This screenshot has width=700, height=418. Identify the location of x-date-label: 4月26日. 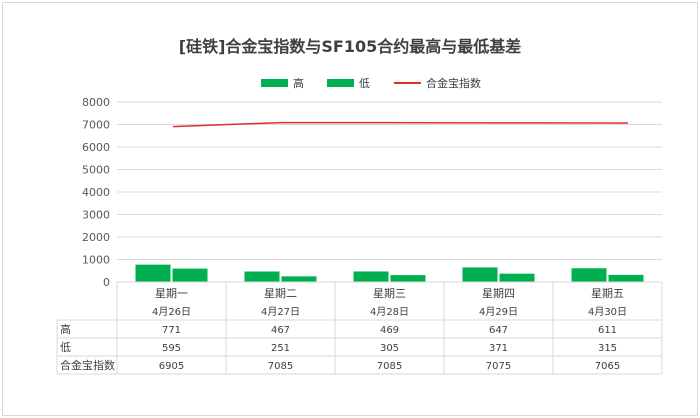
(171, 312).